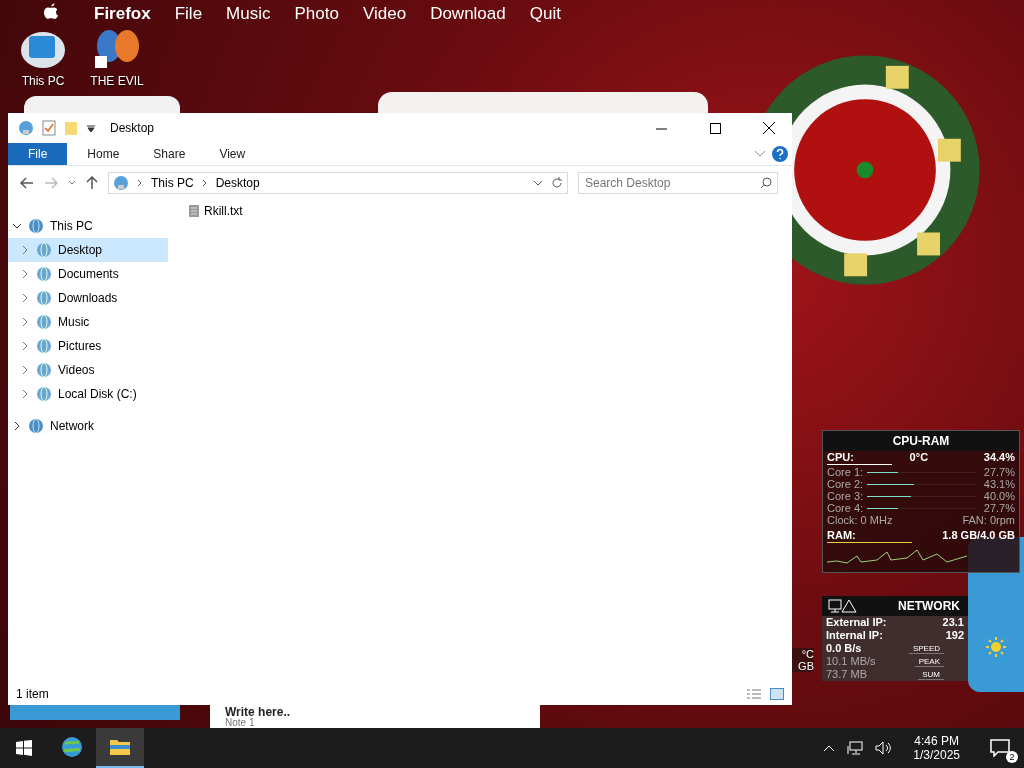 The width and height of the screenshot is (1024, 768). What do you see at coordinates (248, 14) in the screenshot?
I see `menu-item: Music` at bounding box center [248, 14].